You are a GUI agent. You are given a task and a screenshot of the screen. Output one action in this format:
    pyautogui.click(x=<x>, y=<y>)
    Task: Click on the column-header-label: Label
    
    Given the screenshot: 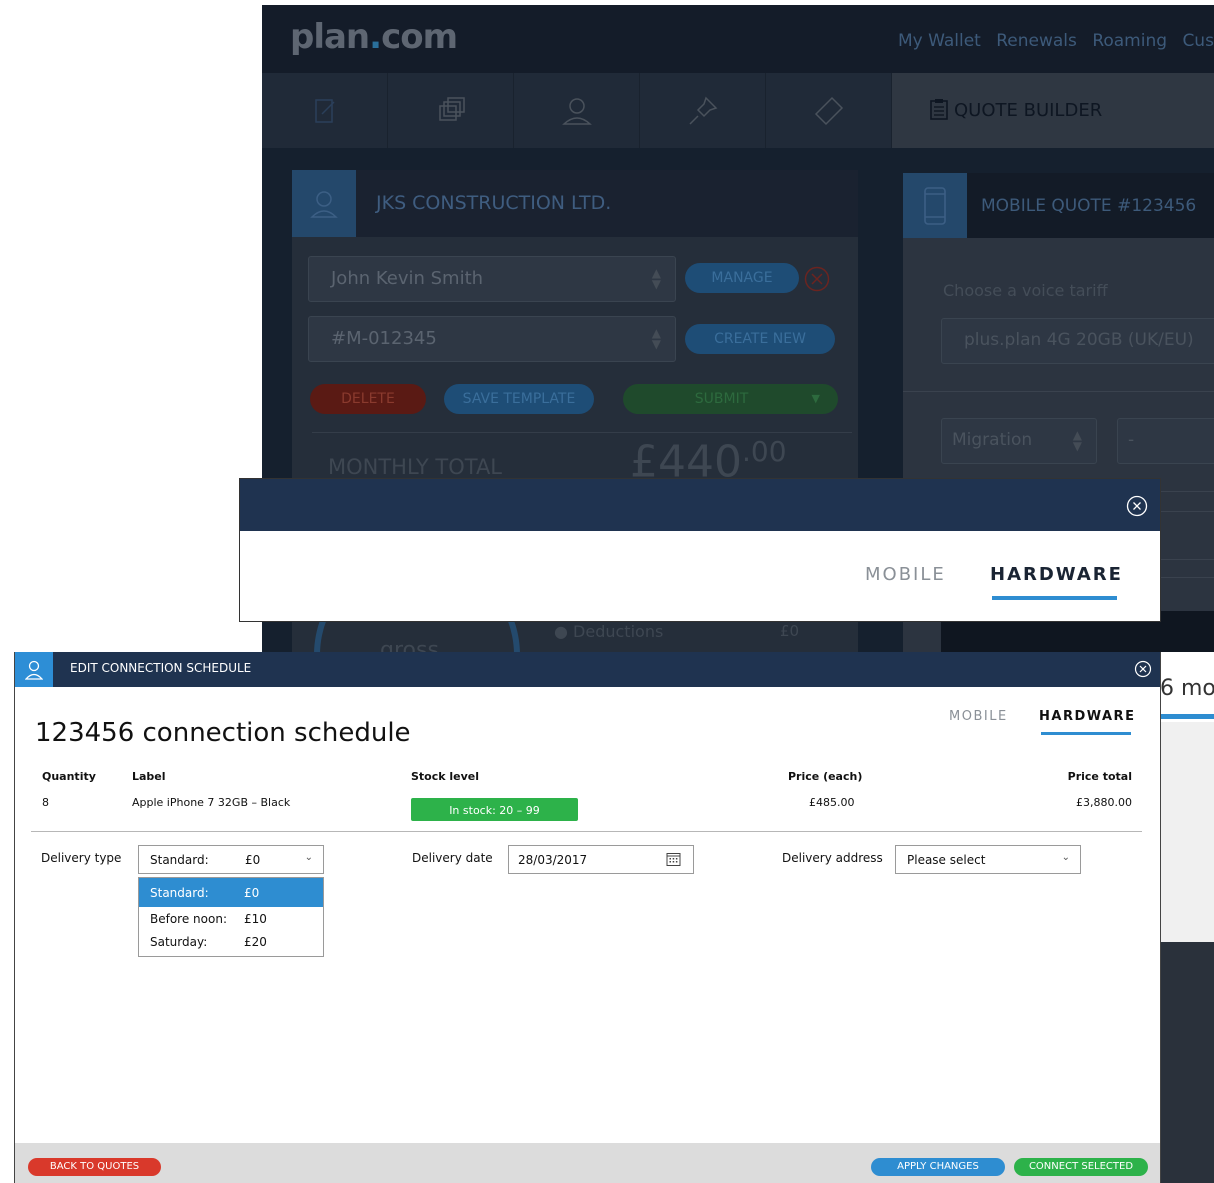 What is the action you would take?
    pyautogui.click(x=149, y=776)
    